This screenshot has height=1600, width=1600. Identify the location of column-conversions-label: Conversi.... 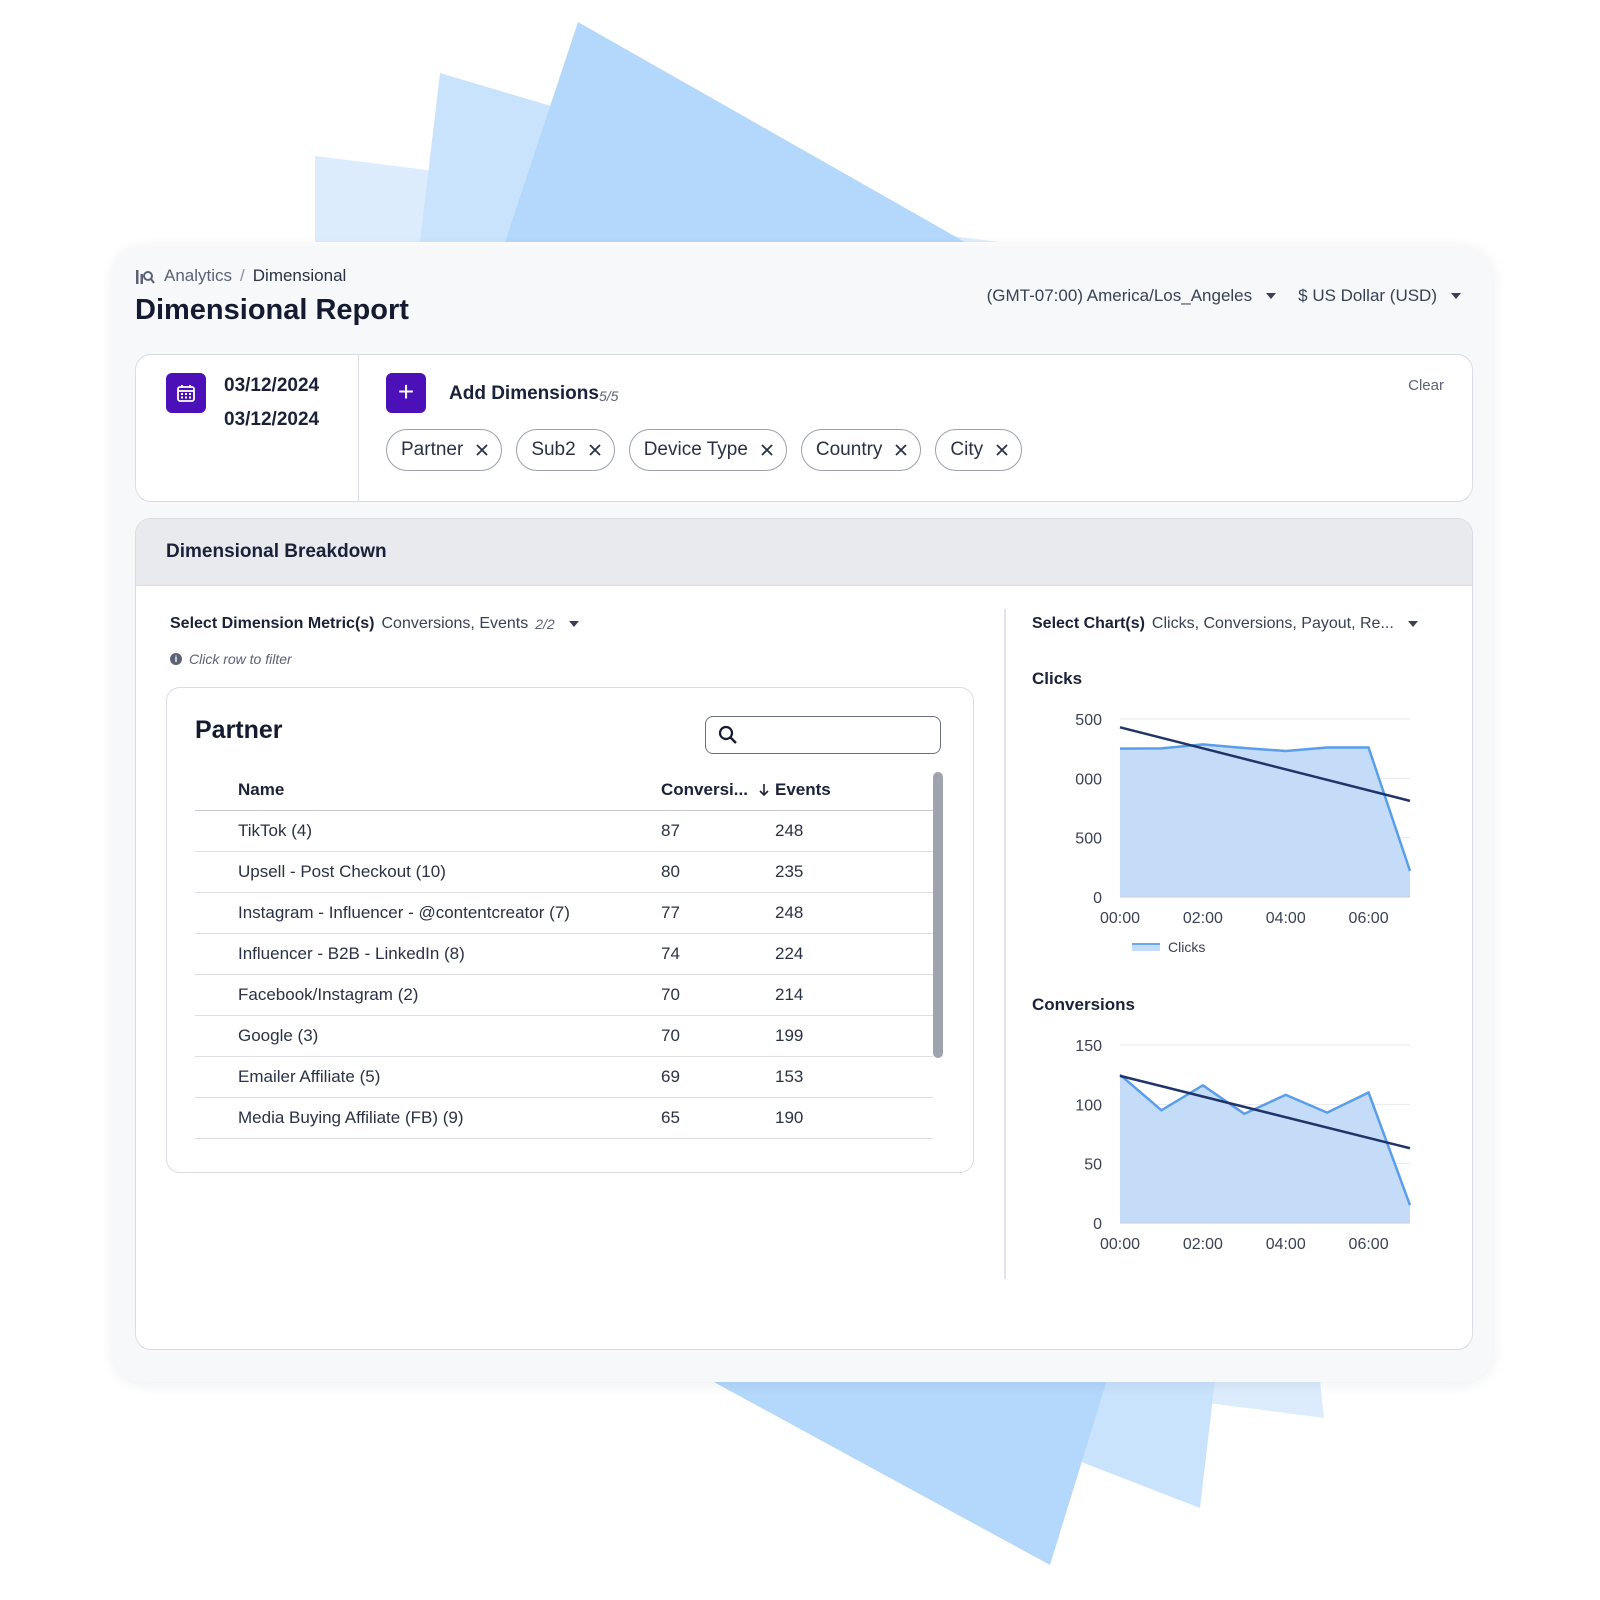
(704, 789).